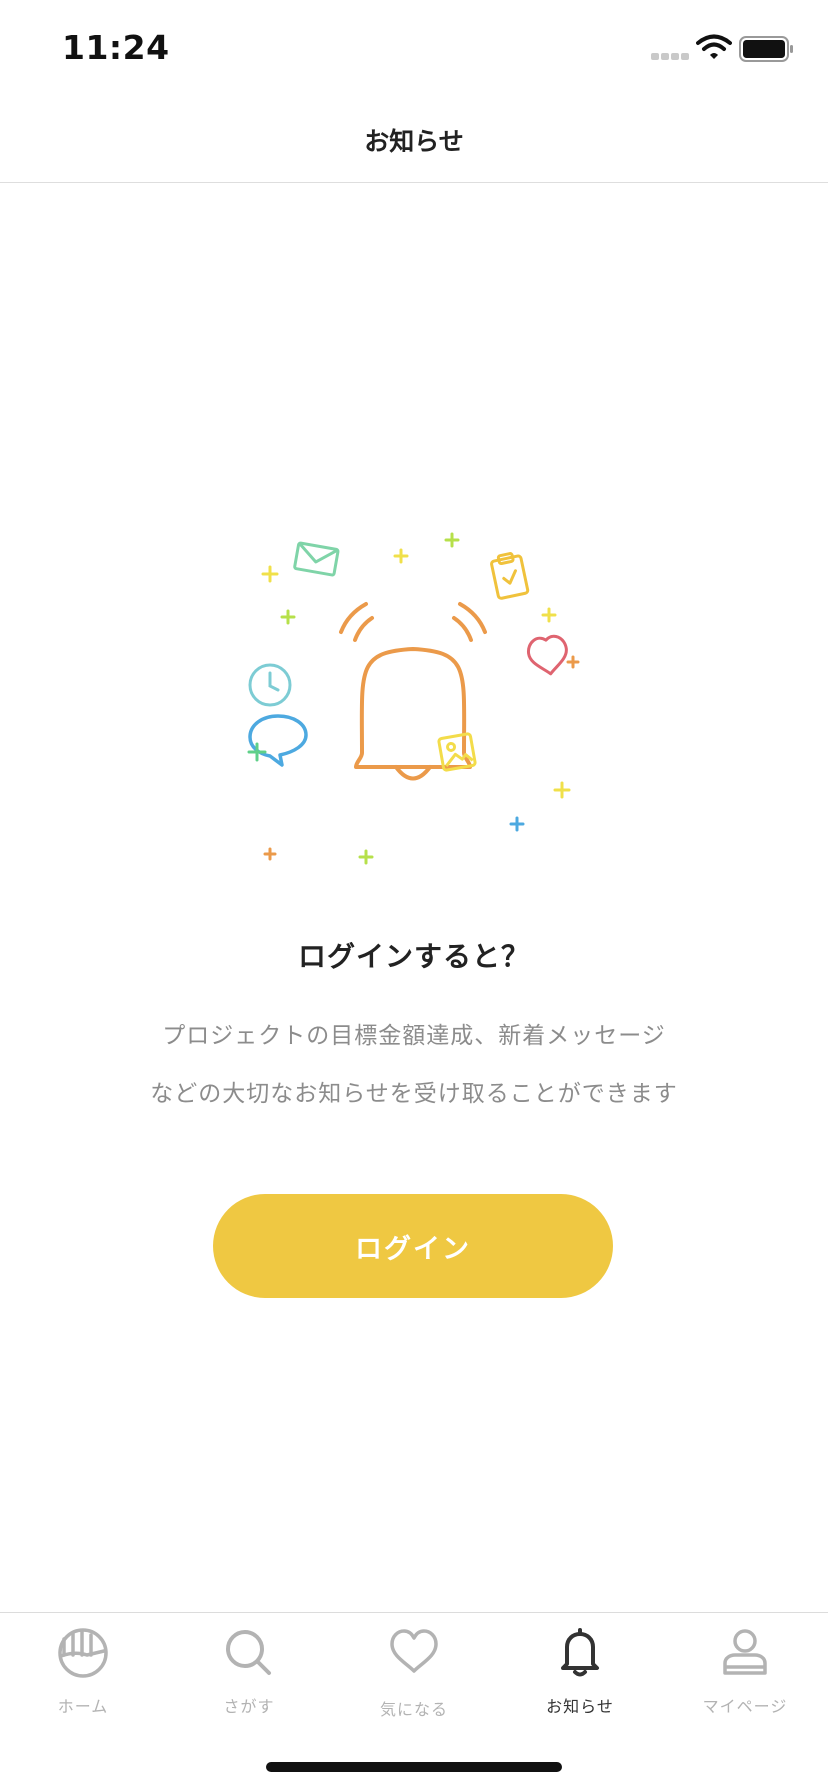 The width and height of the screenshot is (828, 1792). Describe the element at coordinates (671, 56) in the screenshot. I see `cellular-signal-icon` at that location.